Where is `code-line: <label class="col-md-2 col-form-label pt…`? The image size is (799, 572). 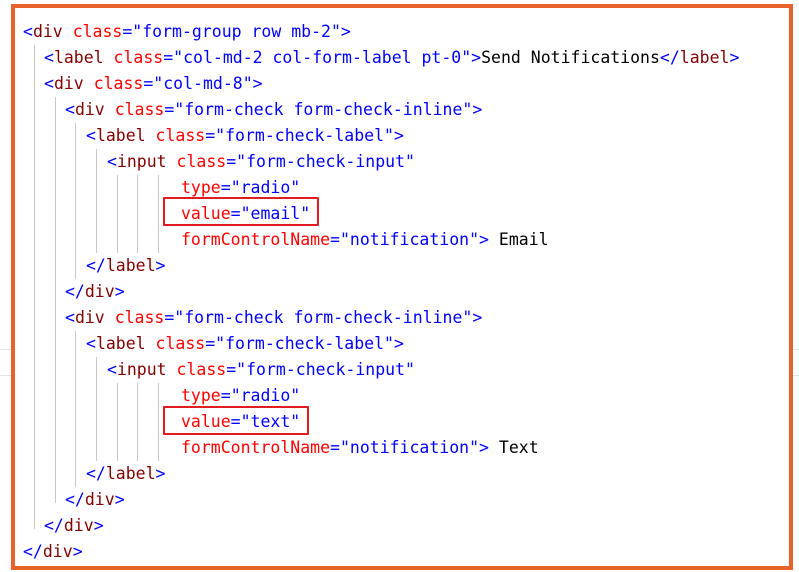
code-line: <label class="col-md-2 col-form-label pt… is located at coordinates (391, 58).